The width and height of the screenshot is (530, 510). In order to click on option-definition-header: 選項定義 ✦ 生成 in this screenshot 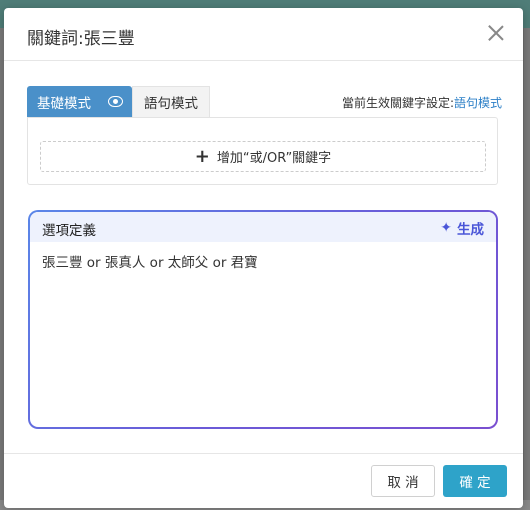, I will do `click(263, 227)`.